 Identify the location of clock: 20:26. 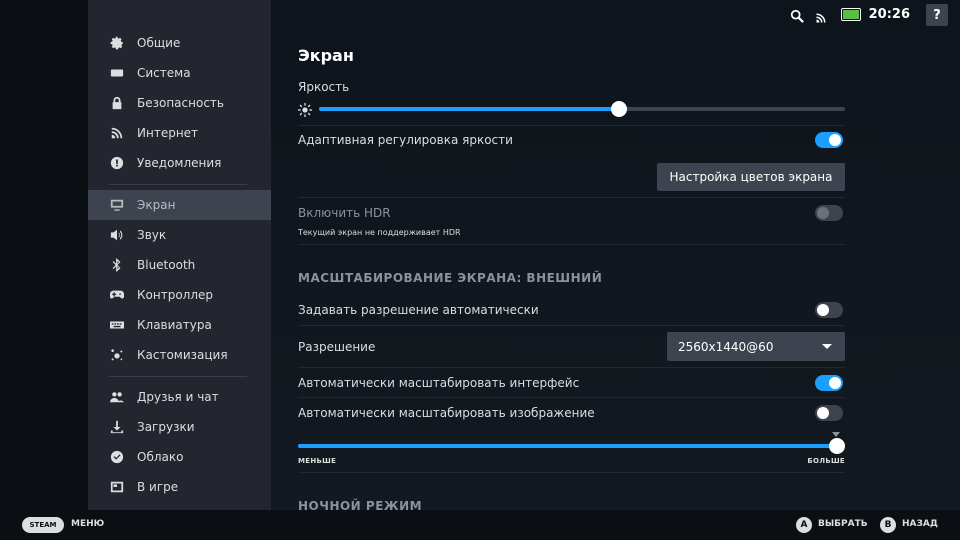
(889, 14).